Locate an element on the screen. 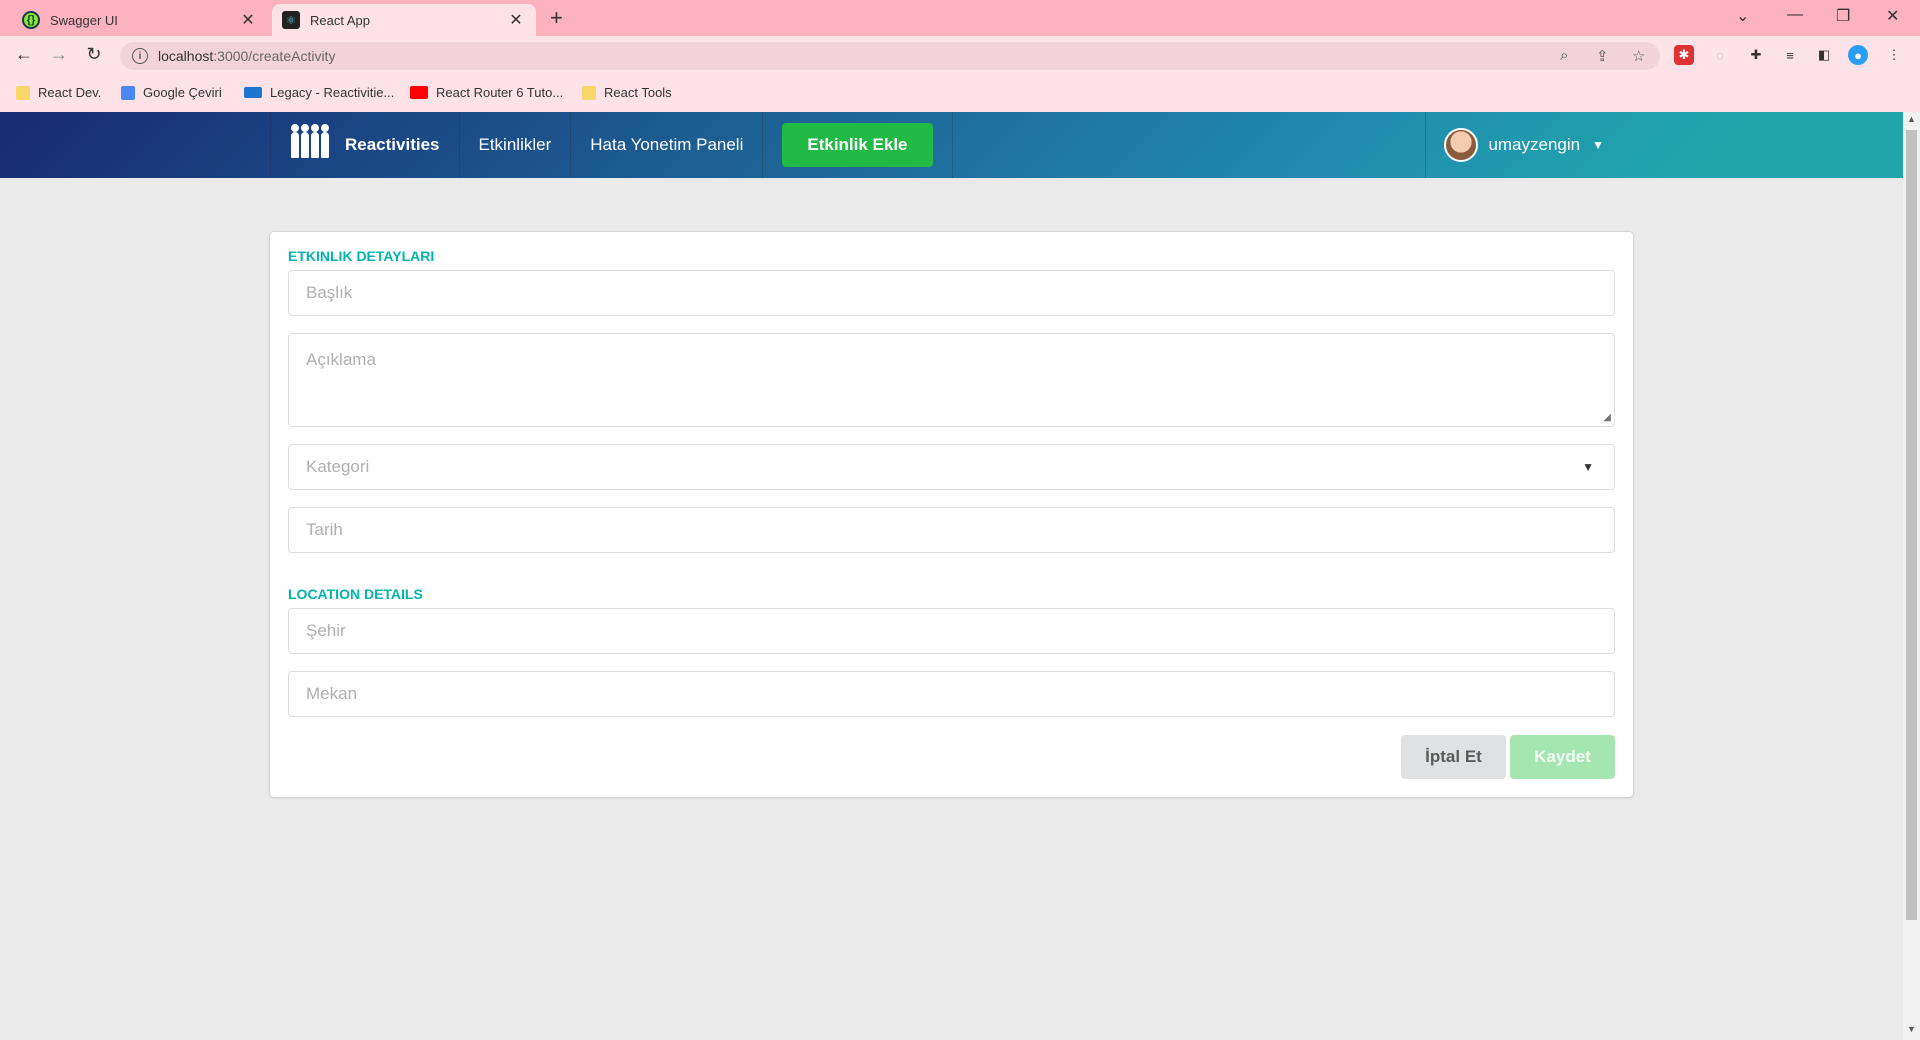 This screenshot has width=1920, height=1040. page-scrollbar: ▲ ▼ is located at coordinates (1911, 576).